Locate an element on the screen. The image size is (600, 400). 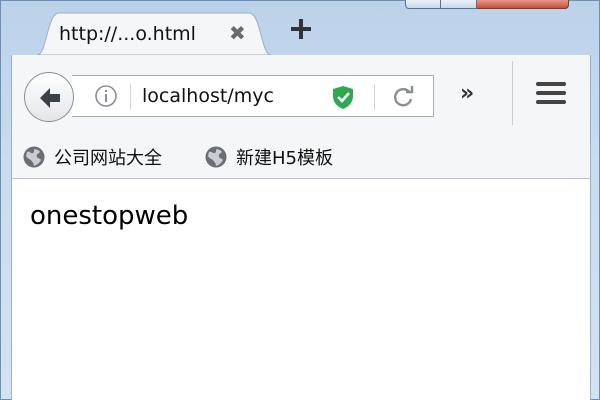
url-bar: localhost/myc is located at coordinates (253, 96).